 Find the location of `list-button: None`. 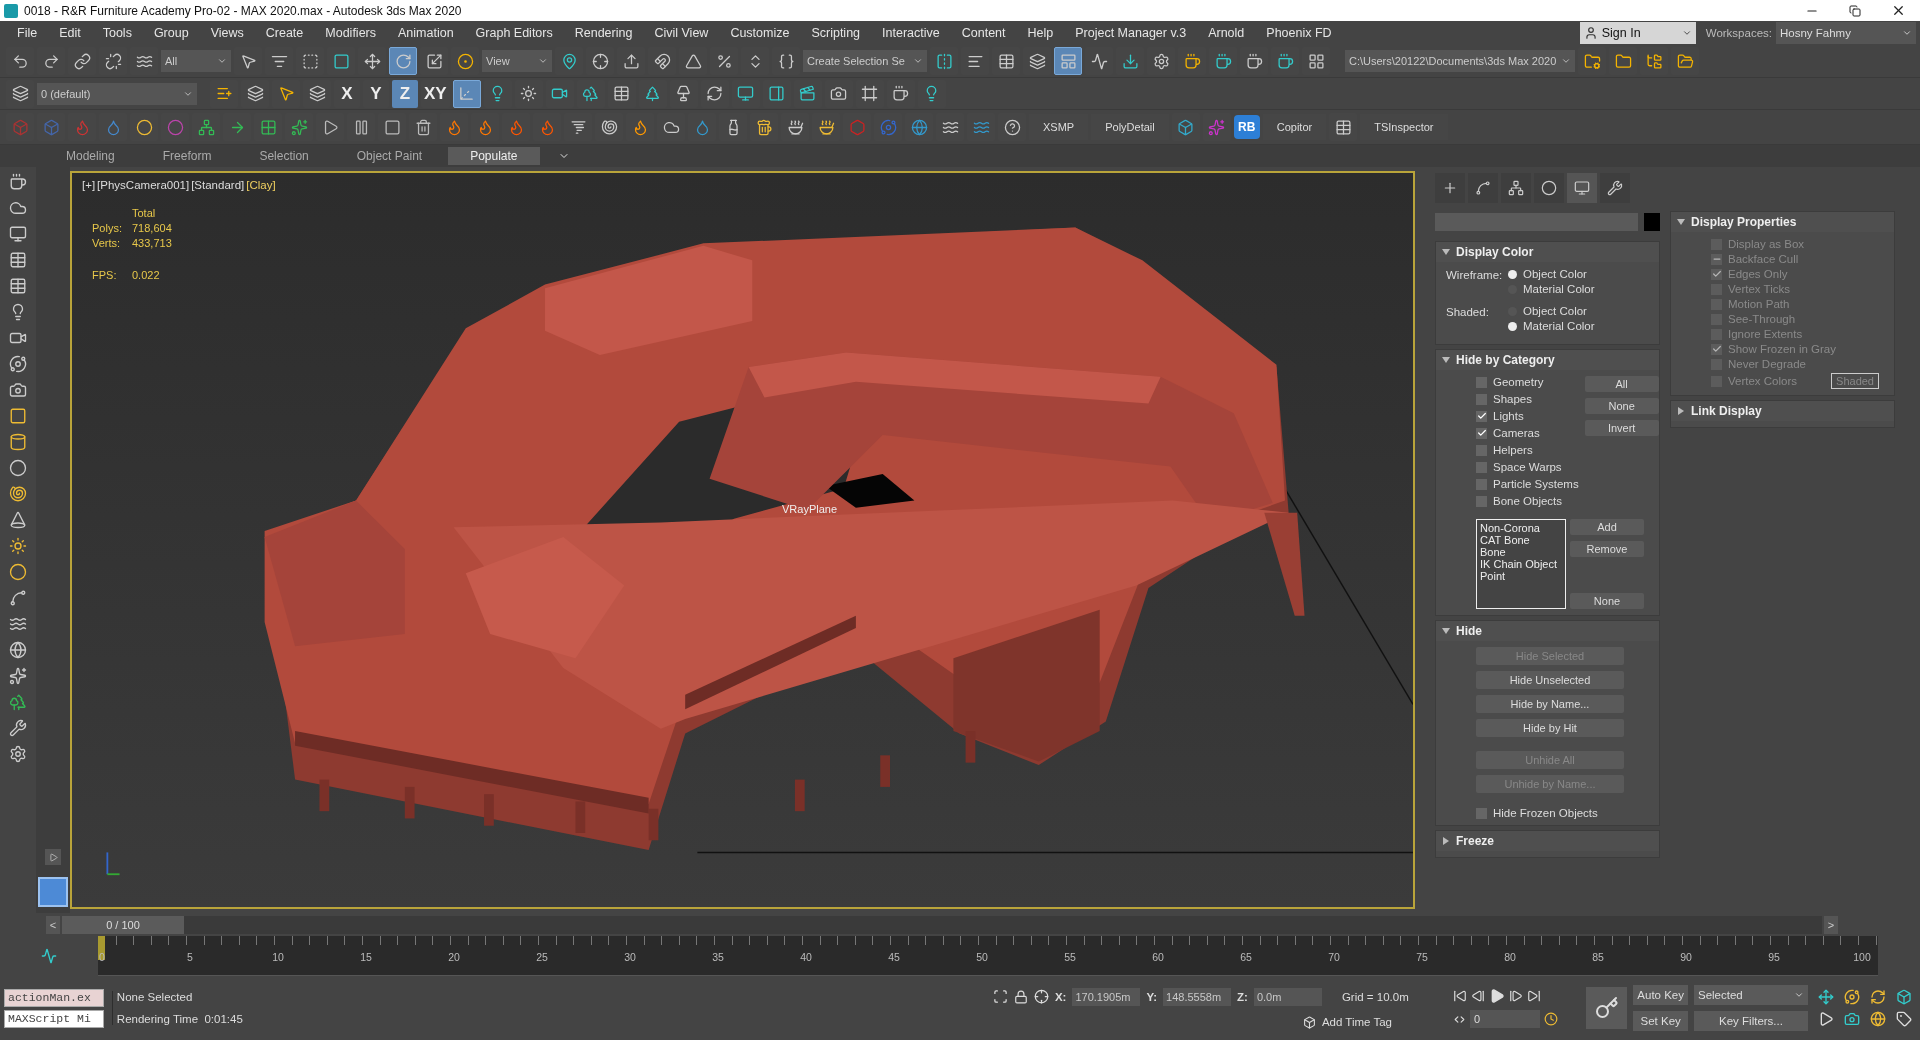

list-button: None is located at coordinates (1607, 601).